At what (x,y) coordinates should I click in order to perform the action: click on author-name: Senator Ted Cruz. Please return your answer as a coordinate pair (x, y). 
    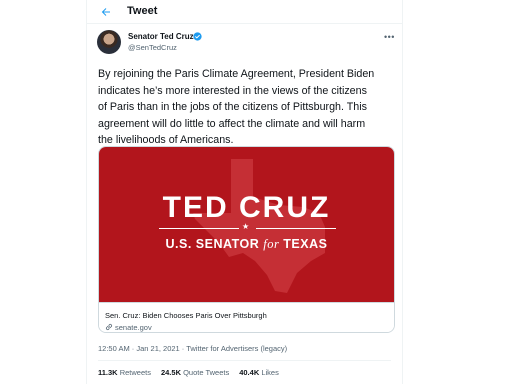
    Looking at the image, I should click on (161, 36).